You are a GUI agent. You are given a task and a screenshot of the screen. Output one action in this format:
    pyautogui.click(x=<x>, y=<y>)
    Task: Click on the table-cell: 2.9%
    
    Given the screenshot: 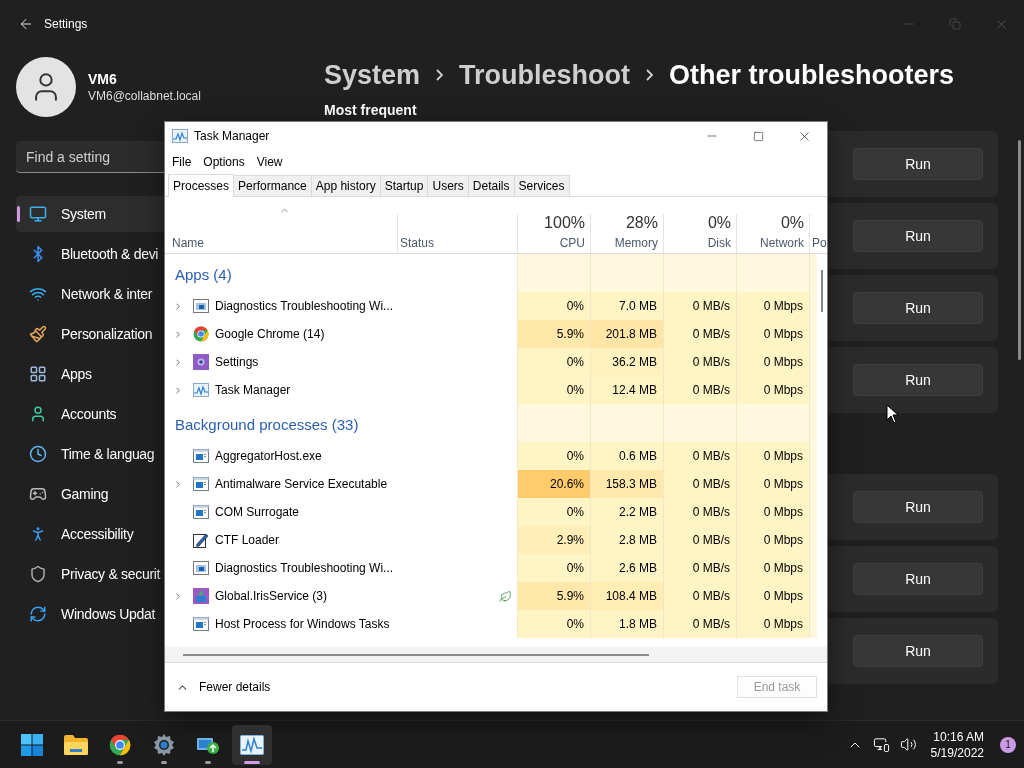 What is the action you would take?
    pyautogui.click(x=553, y=540)
    